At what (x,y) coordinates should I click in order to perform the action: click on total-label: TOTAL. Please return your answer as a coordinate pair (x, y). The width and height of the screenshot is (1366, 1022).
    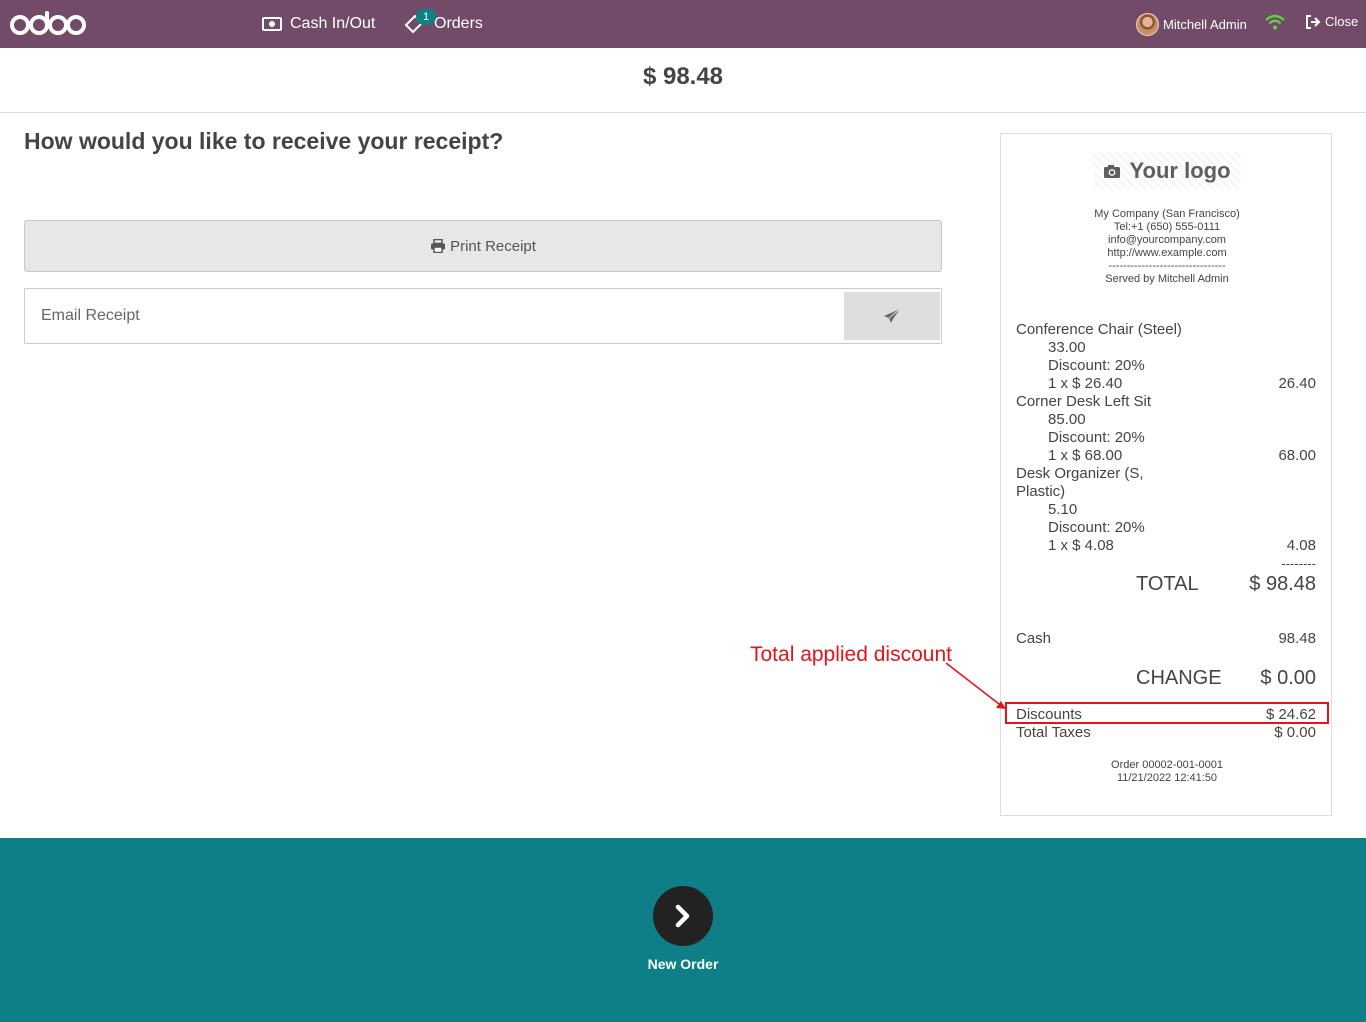
    Looking at the image, I should click on (1167, 584).